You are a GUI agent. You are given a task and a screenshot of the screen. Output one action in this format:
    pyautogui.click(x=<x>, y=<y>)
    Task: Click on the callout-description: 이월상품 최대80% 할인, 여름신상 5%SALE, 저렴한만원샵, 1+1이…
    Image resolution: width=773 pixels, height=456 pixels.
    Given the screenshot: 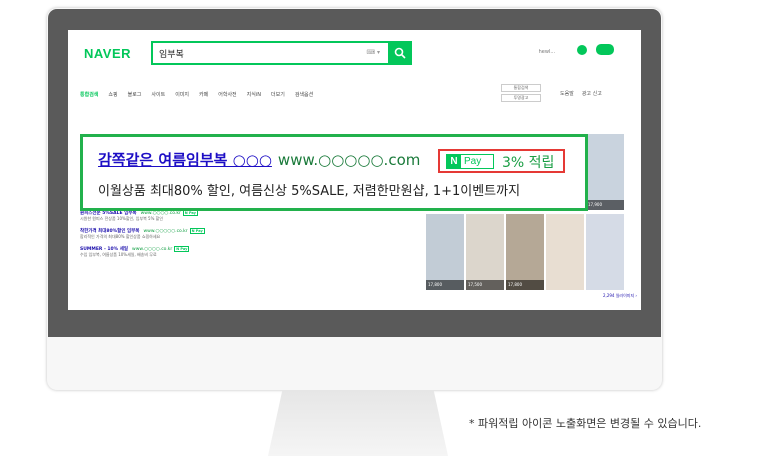 What is the action you would take?
    pyautogui.click(x=309, y=191)
    